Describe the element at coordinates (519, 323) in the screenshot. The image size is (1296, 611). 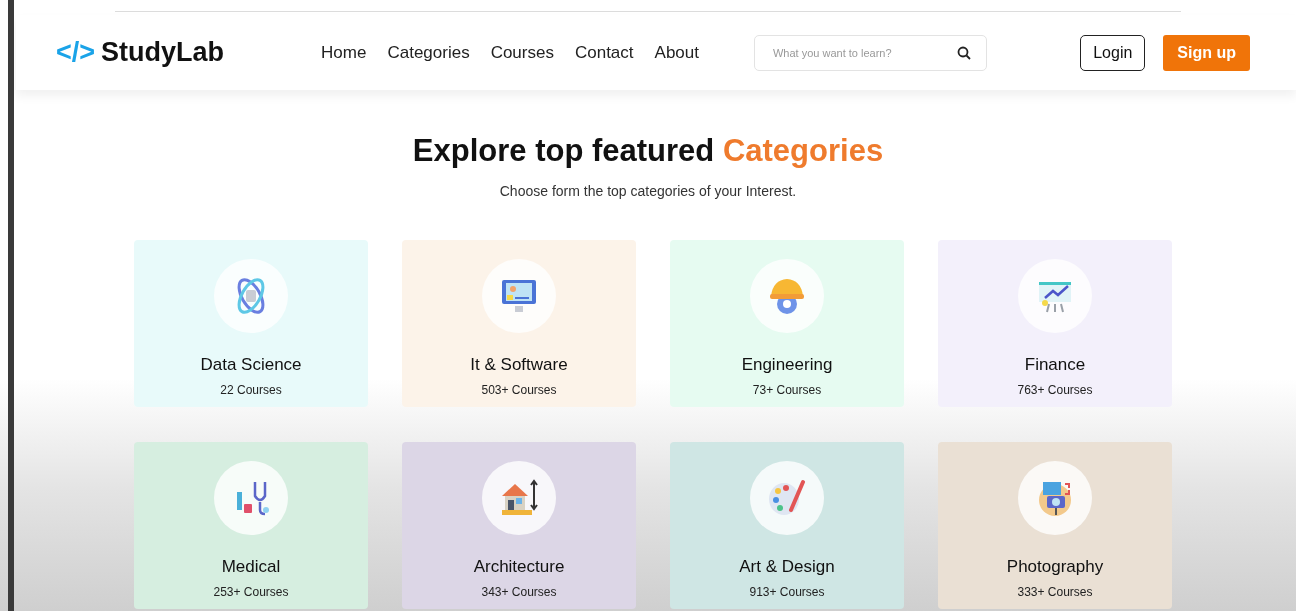
I see `category-card: It & Software 503+ Courses` at that location.